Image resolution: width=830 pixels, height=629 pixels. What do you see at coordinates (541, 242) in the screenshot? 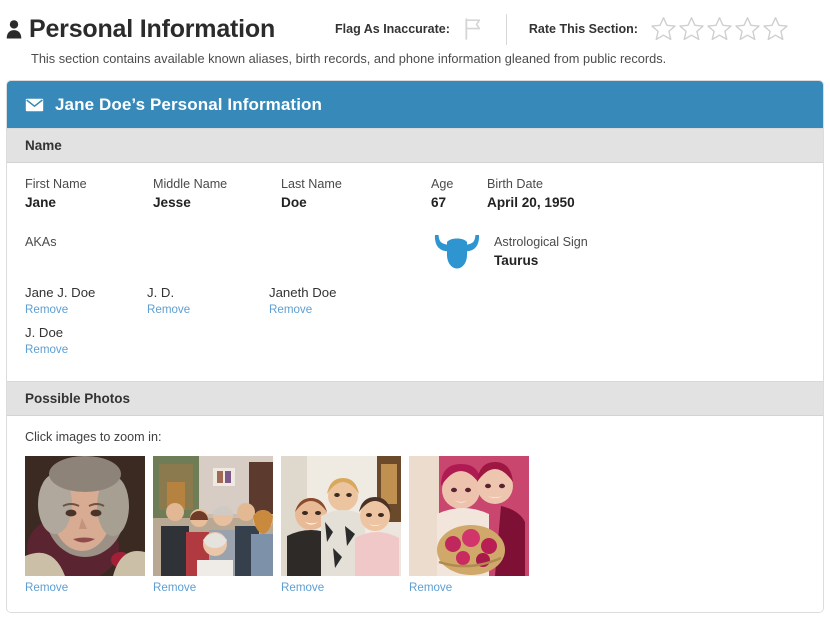
I see `astrological-sign-label: Astrological Sign` at bounding box center [541, 242].